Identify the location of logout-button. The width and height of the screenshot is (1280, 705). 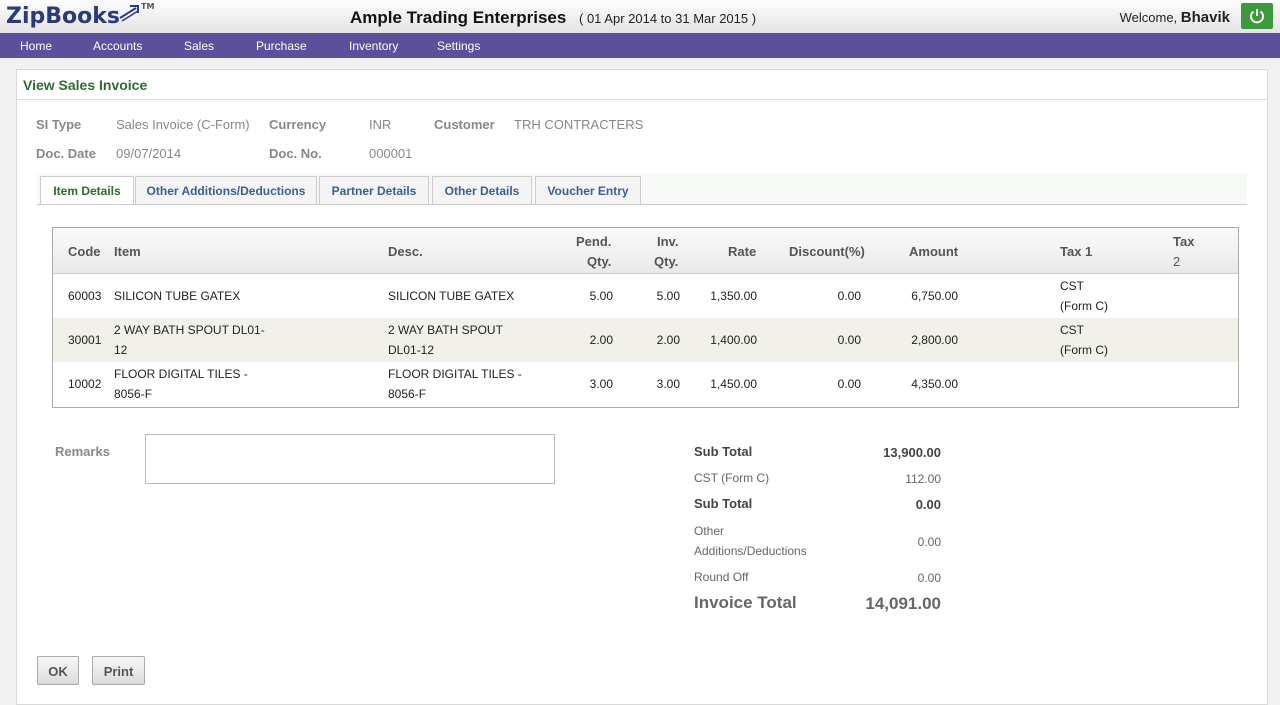
(1257, 16).